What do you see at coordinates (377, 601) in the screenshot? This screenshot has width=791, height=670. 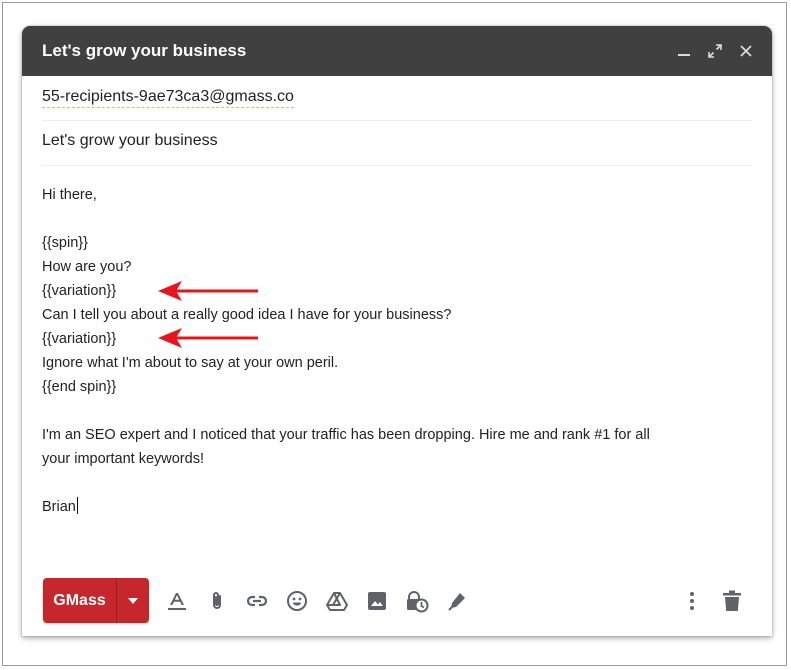 I see `image-icon` at bounding box center [377, 601].